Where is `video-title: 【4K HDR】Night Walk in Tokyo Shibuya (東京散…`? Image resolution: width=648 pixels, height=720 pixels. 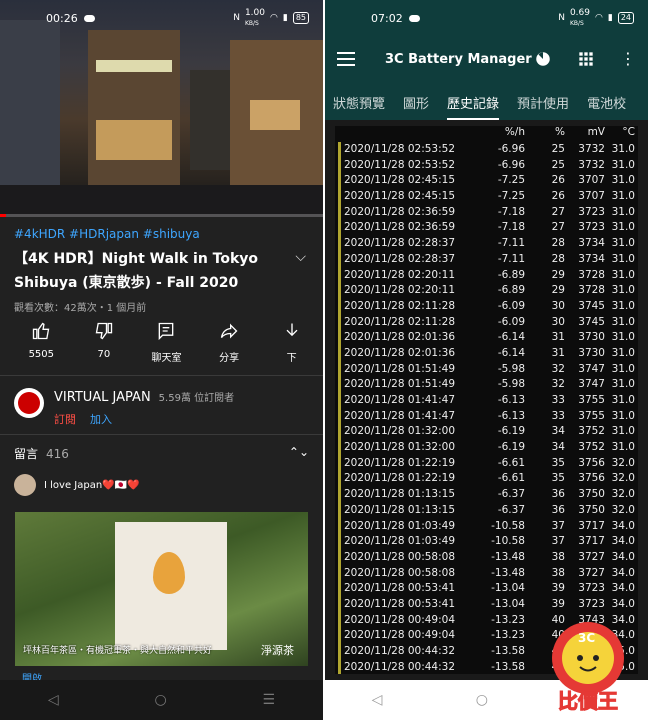
video-title: 【4K HDR】Night Walk in Tokyo Shibuya (東京散… is located at coordinates (149, 271).